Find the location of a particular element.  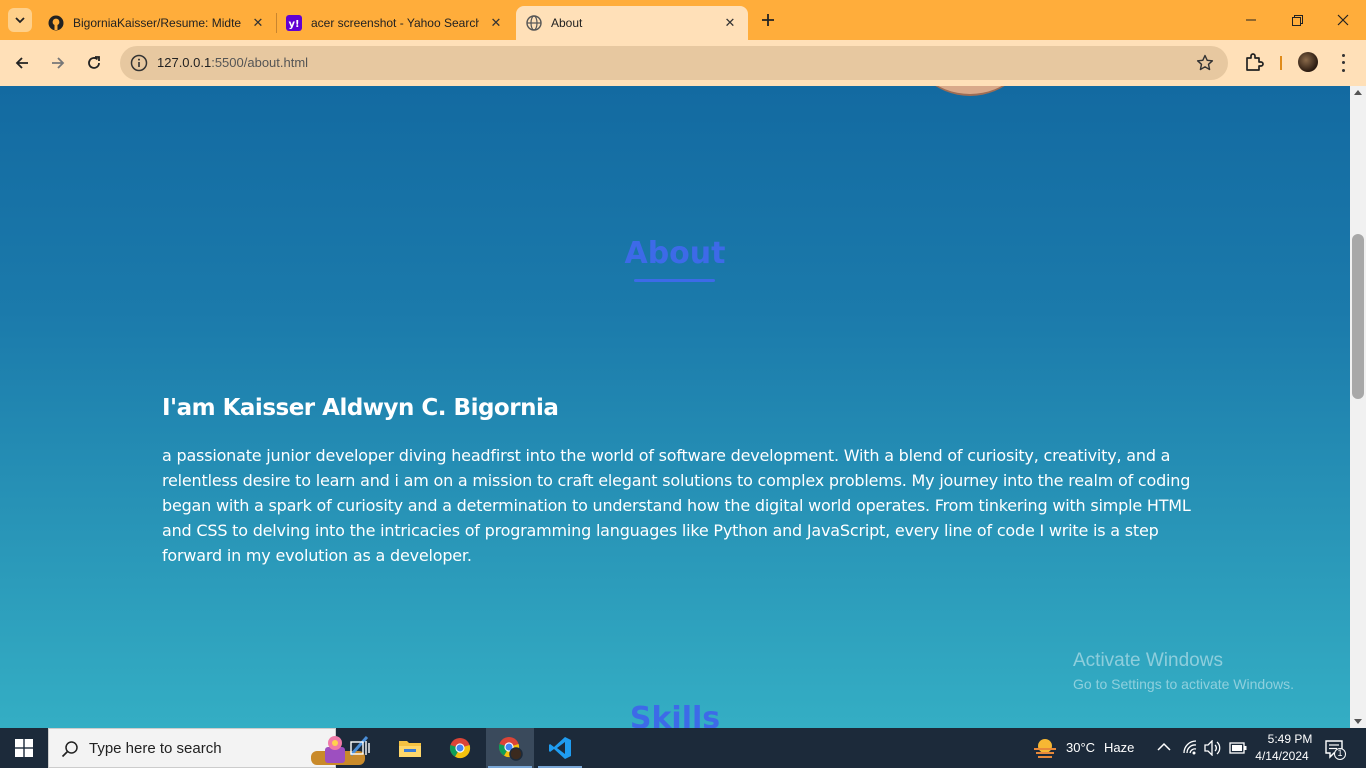

url-host: 127.0.0.1 is located at coordinates (184, 62).